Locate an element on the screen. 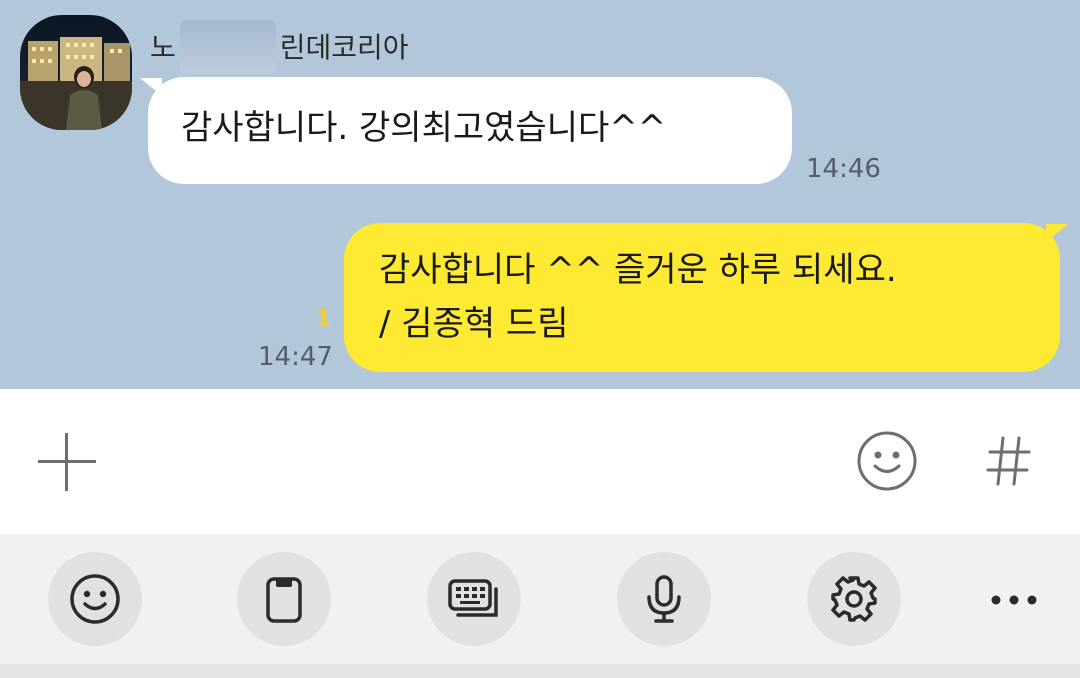 This screenshot has width=1080, height=678. outgoing-message-line-2: / 김종혁 드림 is located at coordinates (474, 324).